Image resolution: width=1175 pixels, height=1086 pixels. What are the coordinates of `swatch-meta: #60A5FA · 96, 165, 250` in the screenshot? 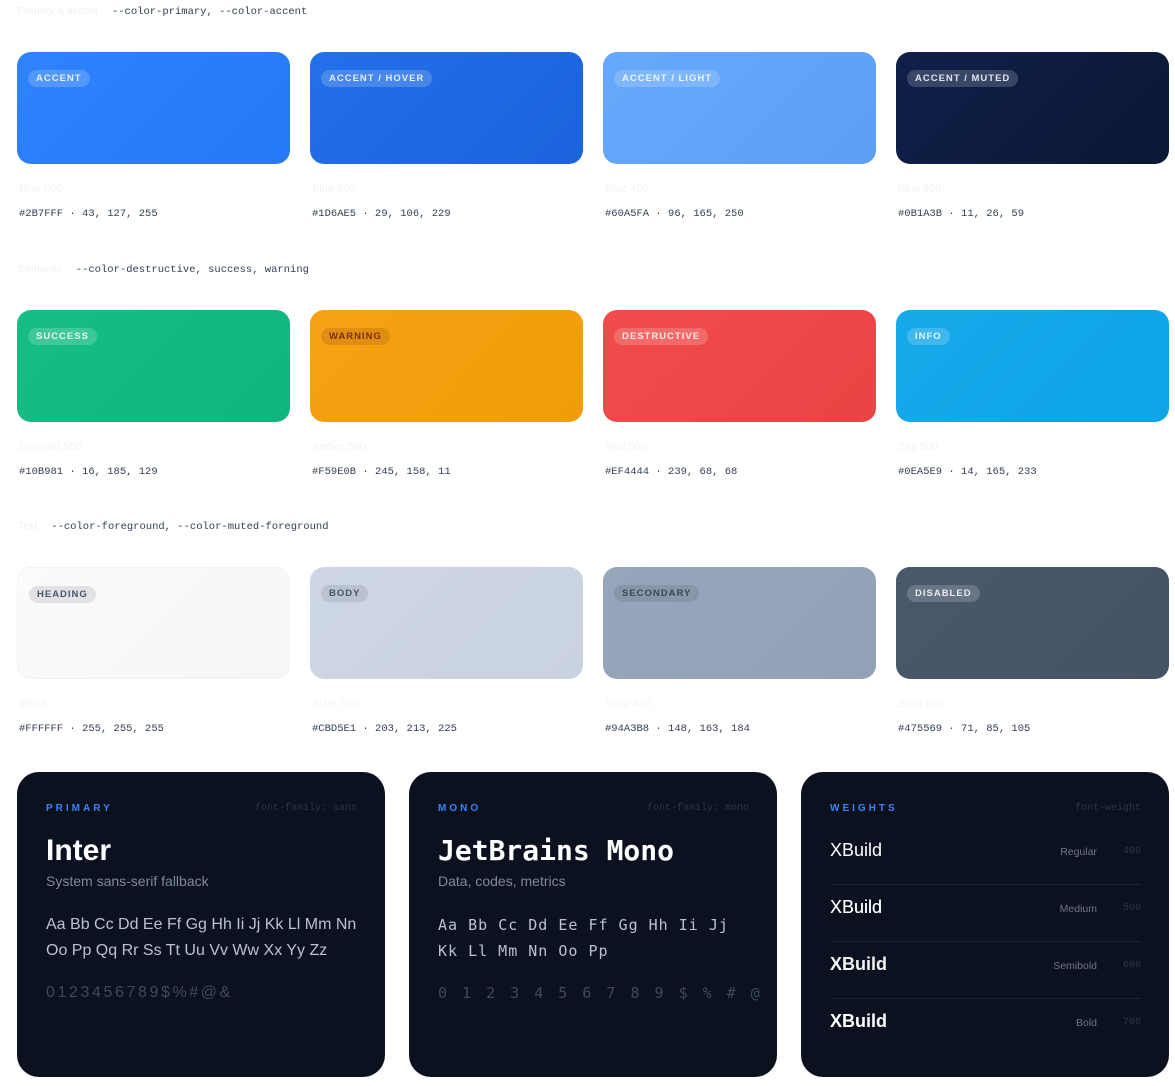 It's located at (674, 214).